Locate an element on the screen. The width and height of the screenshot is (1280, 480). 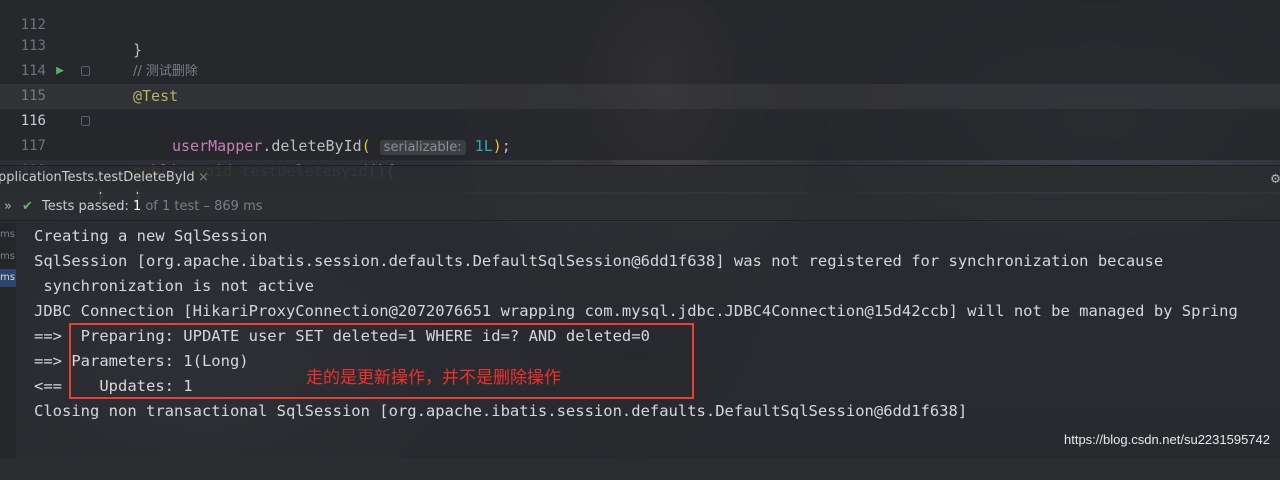
code-line-118: 118 } is located at coordinates (640, 169).